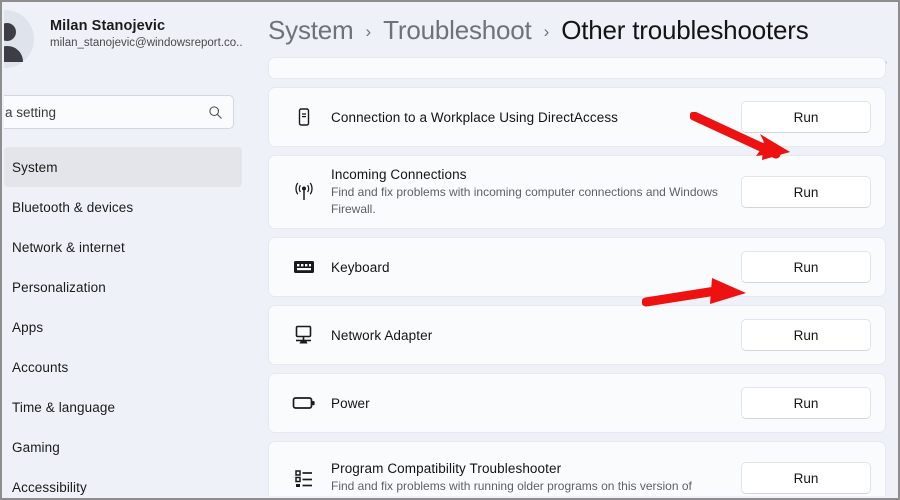 The height and width of the screenshot is (500, 900). I want to click on sidebar-item-label: Accessibility, so click(49, 487).